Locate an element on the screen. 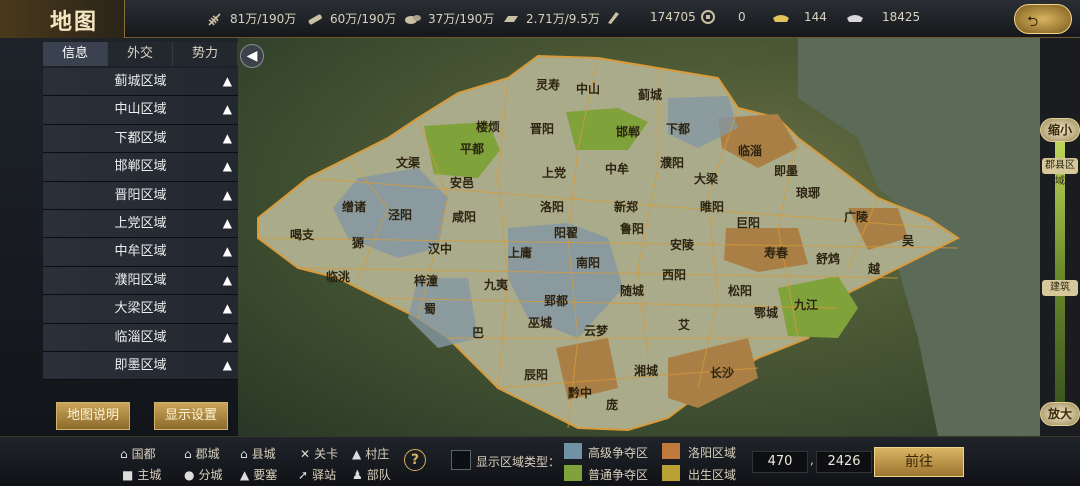 The height and width of the screenshot is (486, 1080). map-city: 鲁阳 is located at coordinates (632, 228).